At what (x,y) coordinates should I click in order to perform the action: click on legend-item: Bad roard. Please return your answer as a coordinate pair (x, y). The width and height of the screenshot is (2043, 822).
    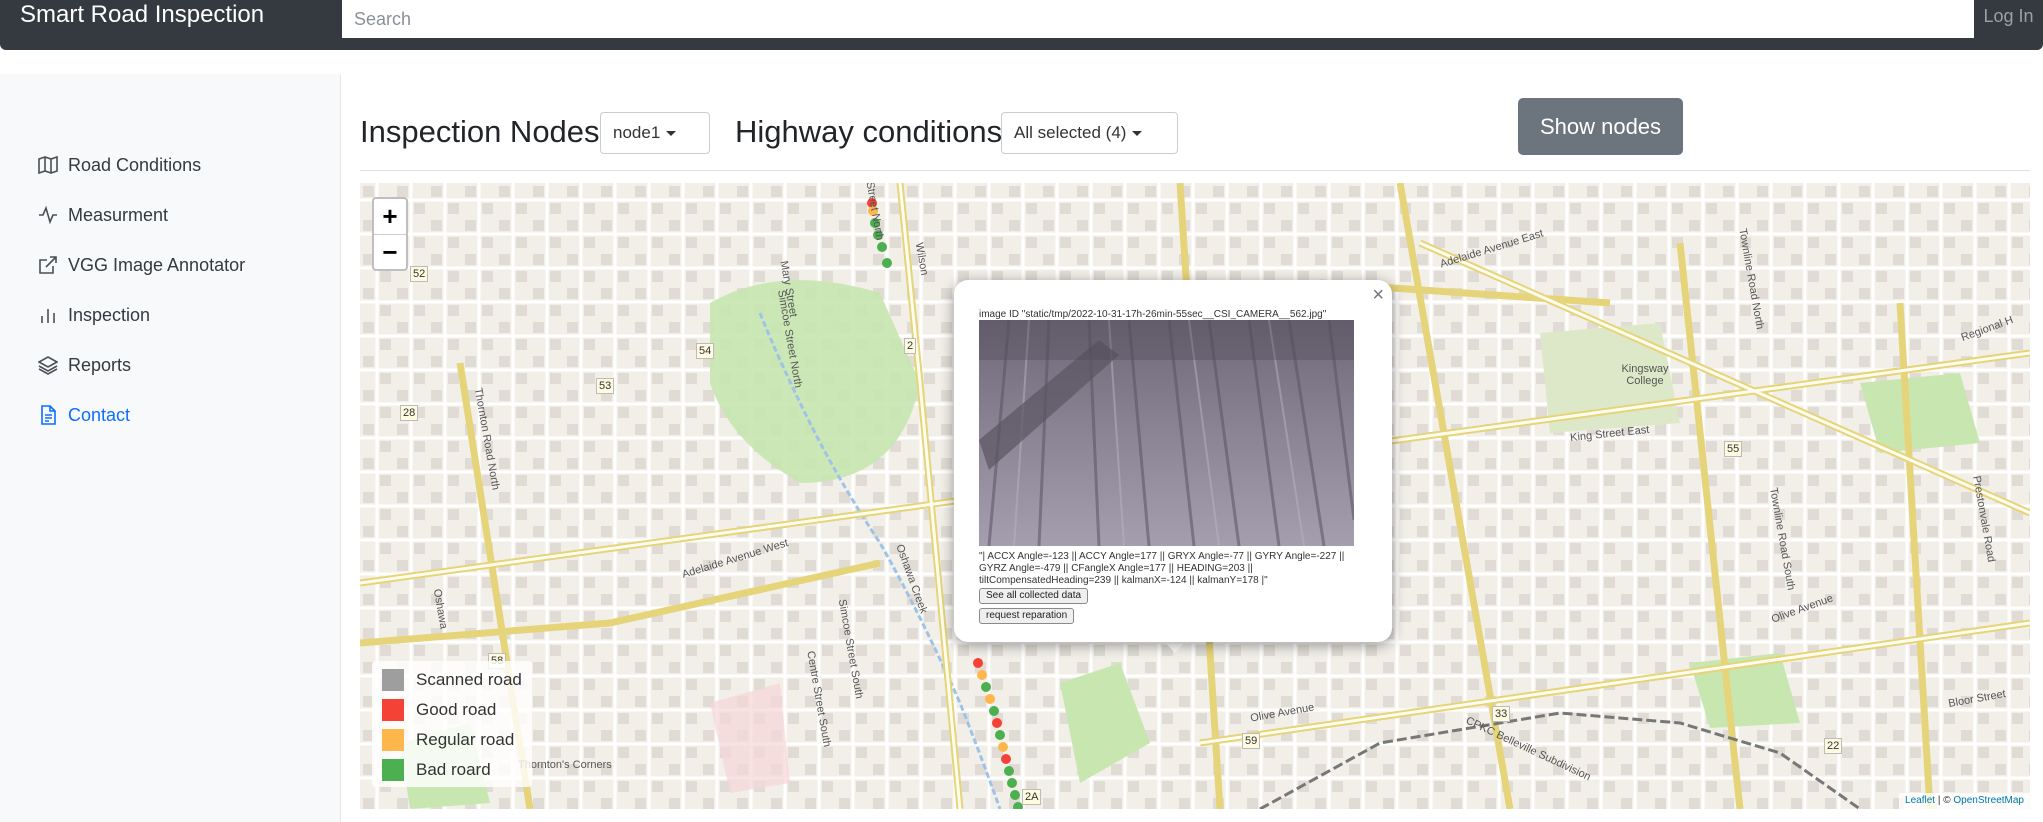
    Looking at the image, I should click on (436, 770).